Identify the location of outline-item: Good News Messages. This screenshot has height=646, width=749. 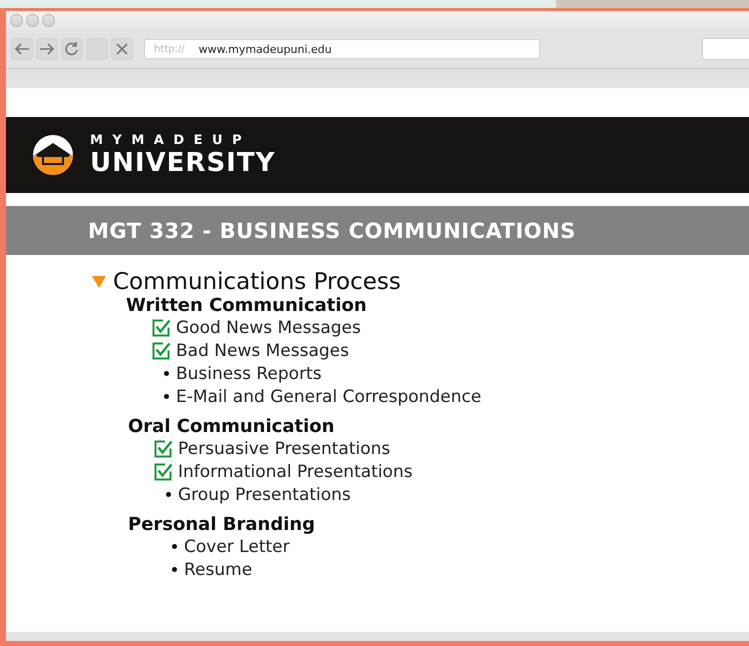
(268, 328).